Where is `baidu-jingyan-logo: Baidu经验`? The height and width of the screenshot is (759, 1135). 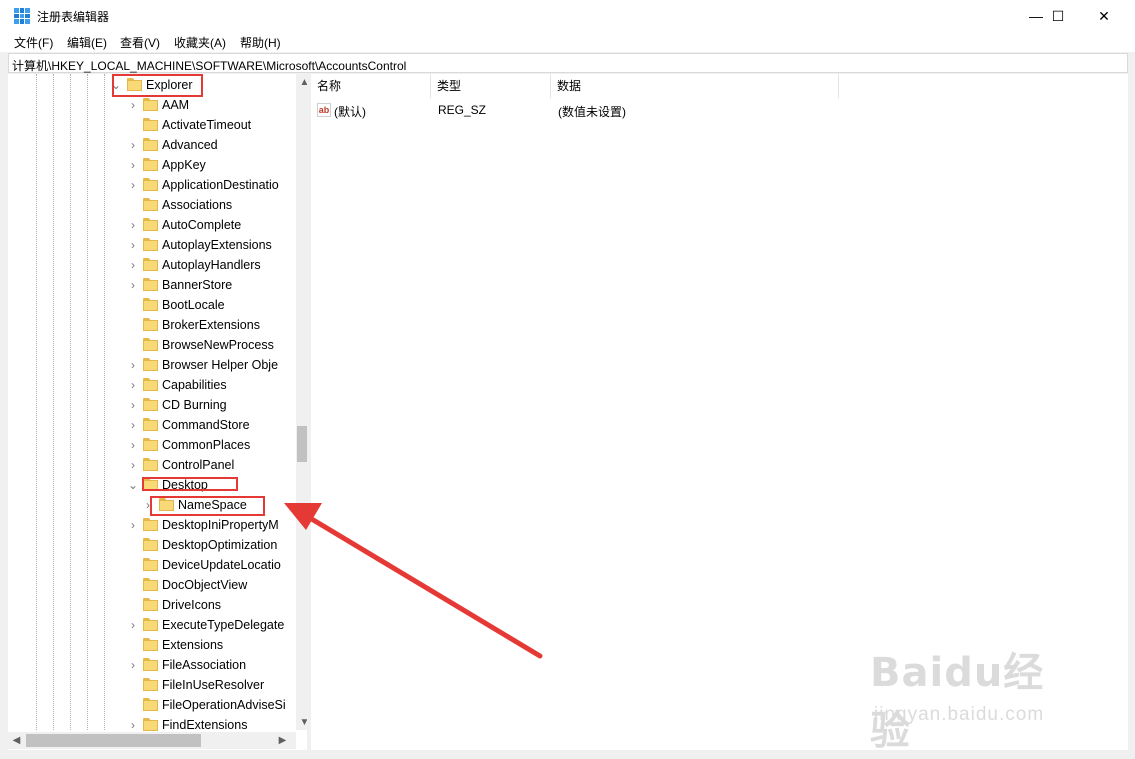
baidu-jingyan-logo: Baidu经验 is located at coordinates (957, 702).